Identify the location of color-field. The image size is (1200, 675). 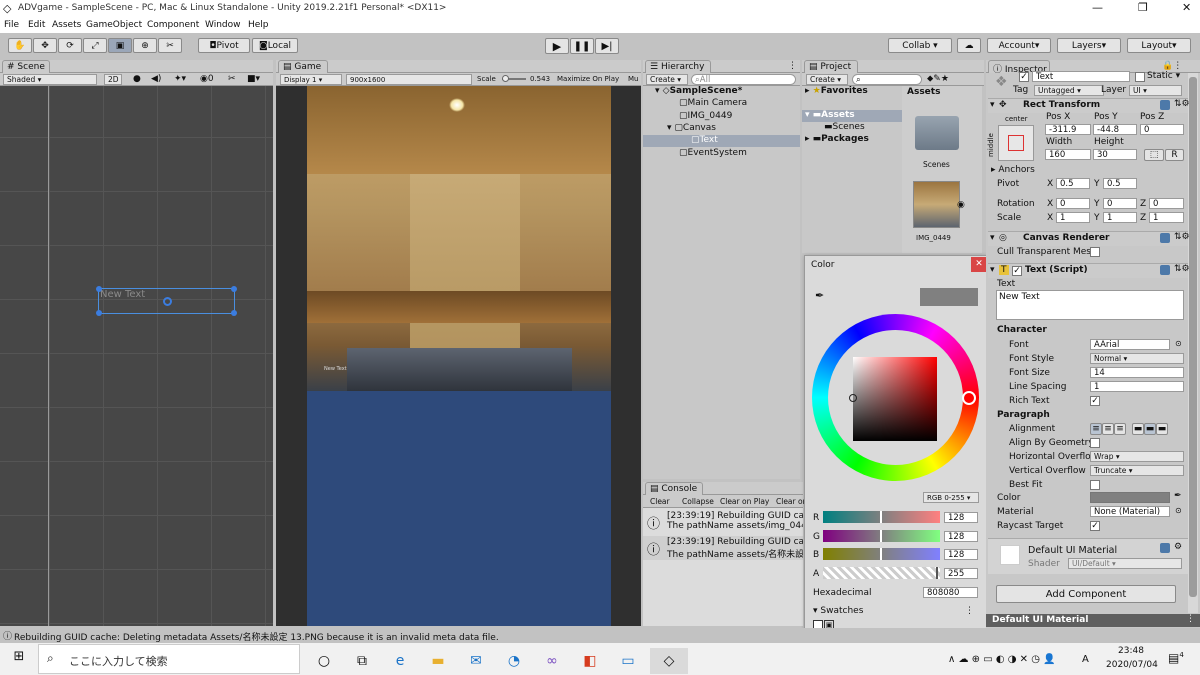
(1130, 497).